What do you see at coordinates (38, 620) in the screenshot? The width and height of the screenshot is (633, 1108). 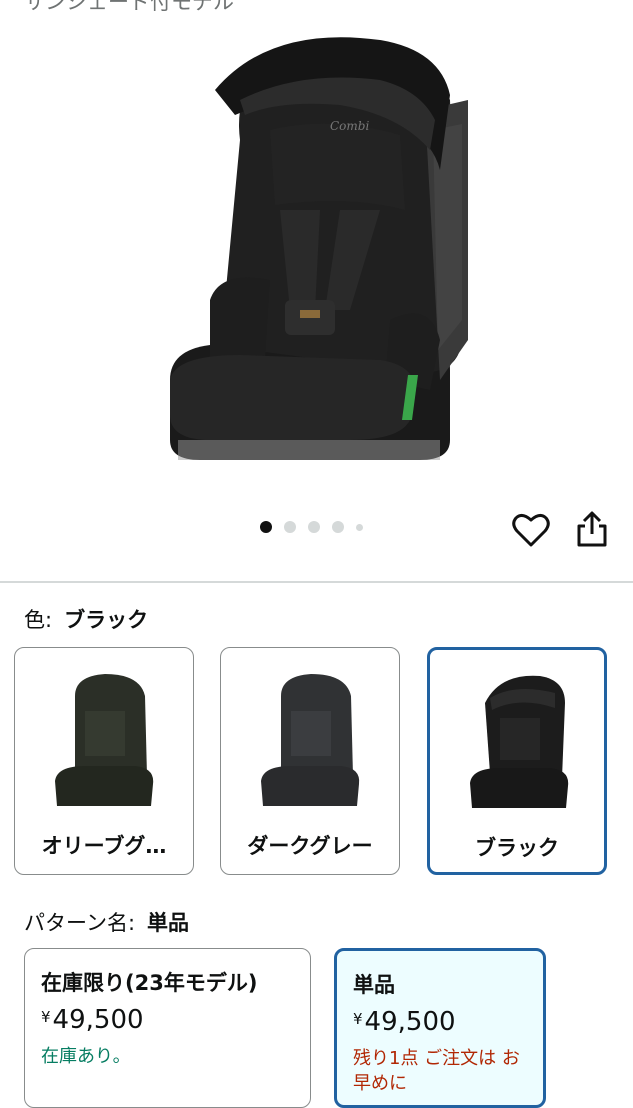 I see `color-label: 色:` at bounding box center [38, 620].